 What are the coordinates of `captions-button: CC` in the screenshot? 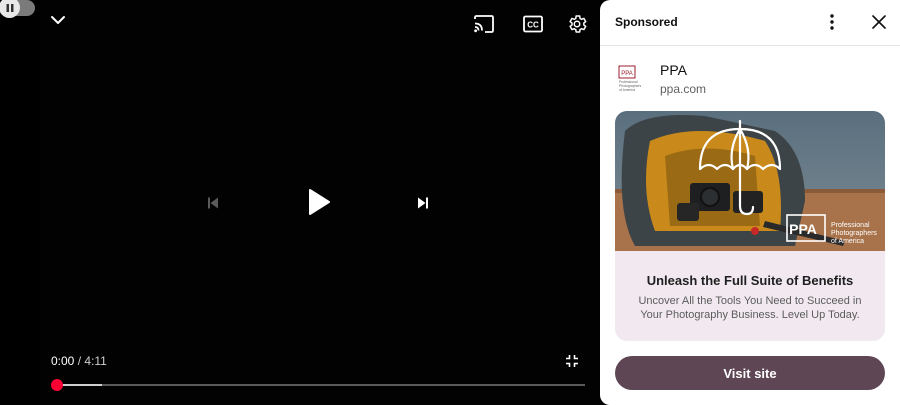 It's located at (533, 24).